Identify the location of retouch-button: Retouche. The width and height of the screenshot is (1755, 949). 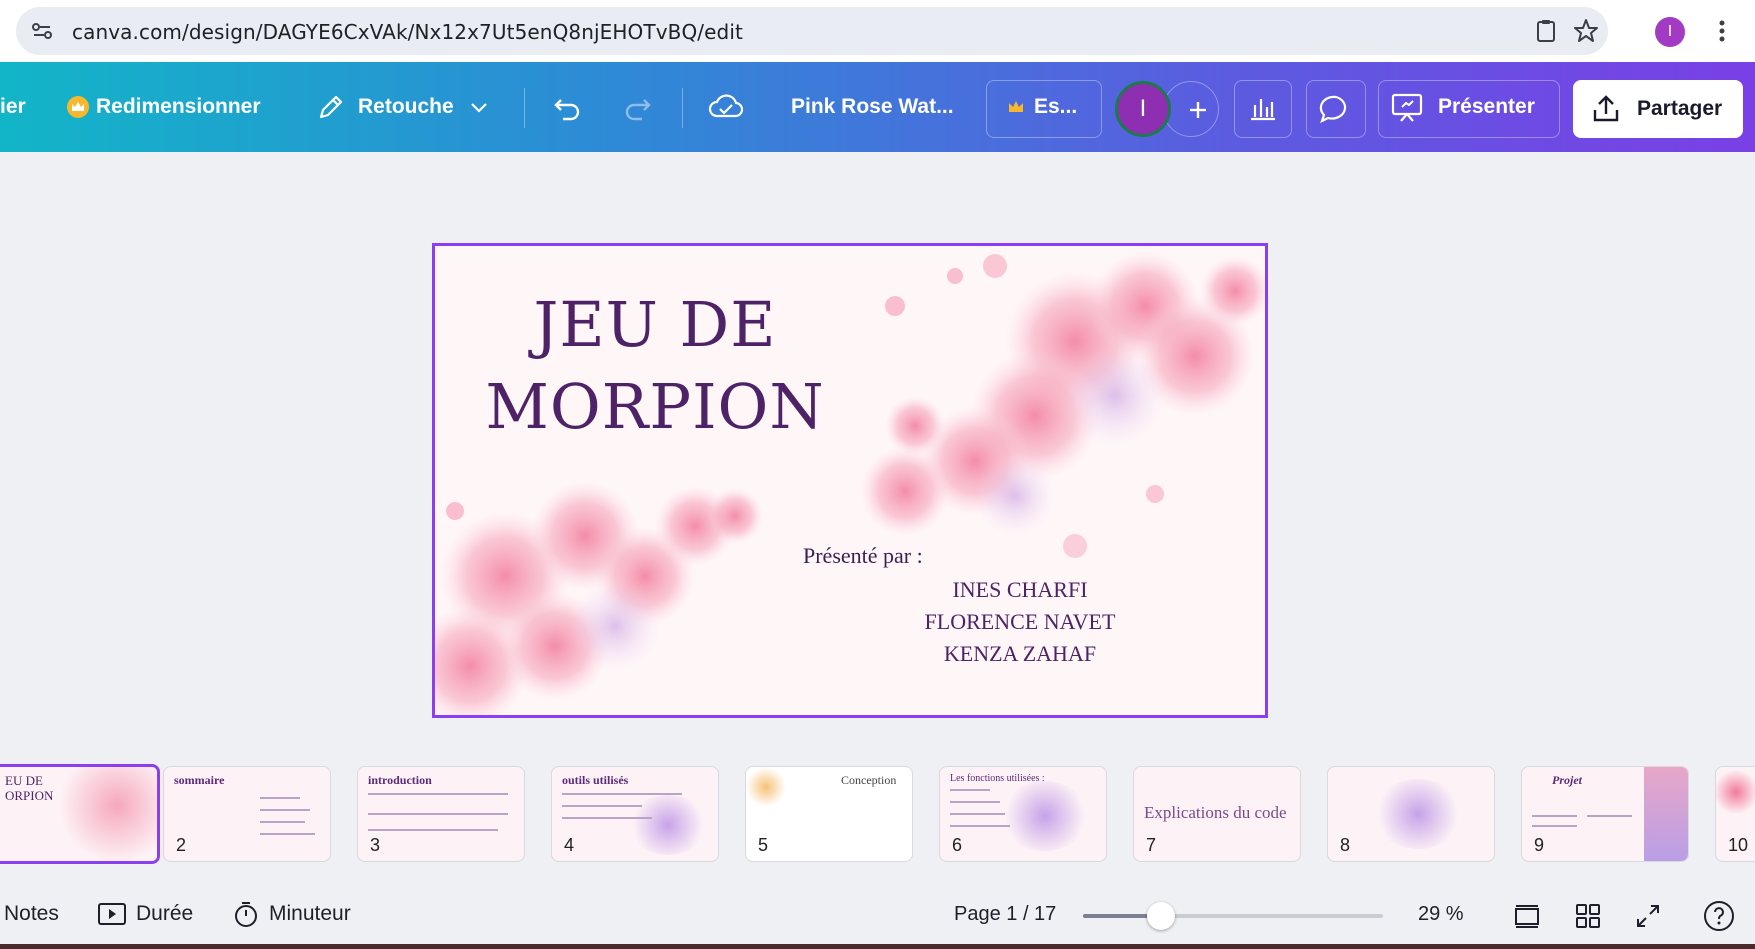
(403, 107).